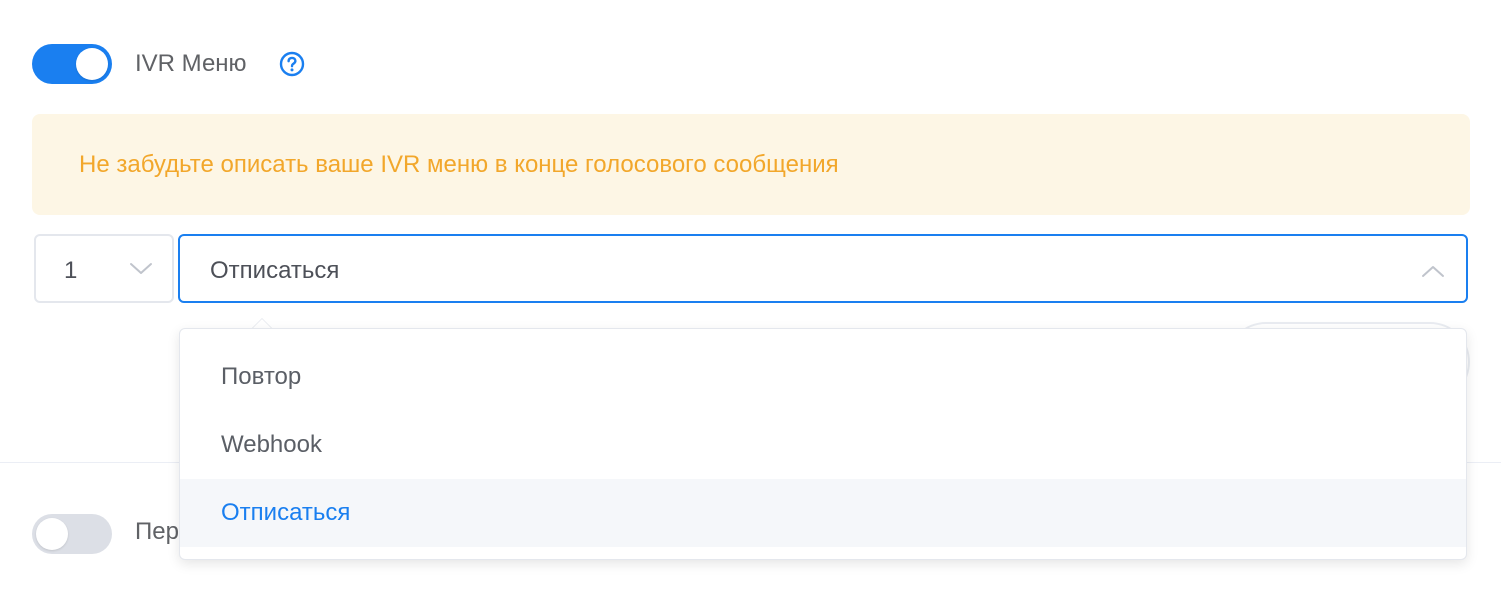  Describe the element at coordinates (72, 534) in the screenshot. I see `second-toggle` at that location.